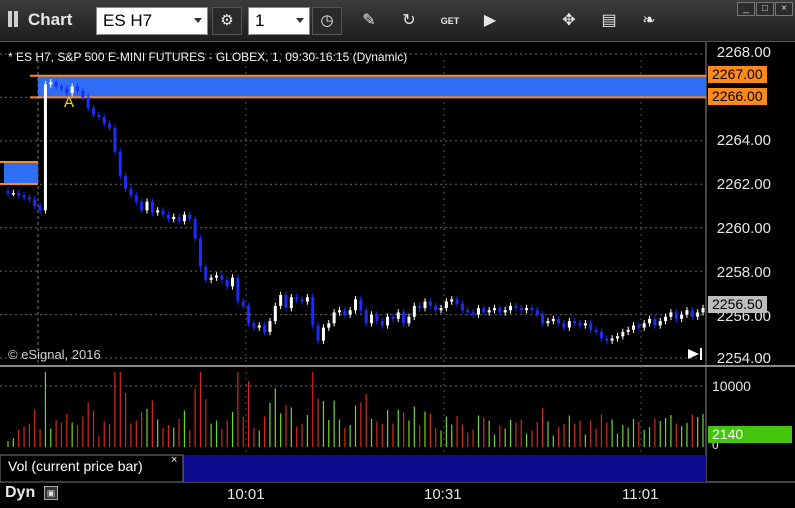 Image resolution: width=795 pixels, height=508 pixels. Describe the element at coordinates (443, 494) in the screenshot. I see `time-label: 10:31` at that location.